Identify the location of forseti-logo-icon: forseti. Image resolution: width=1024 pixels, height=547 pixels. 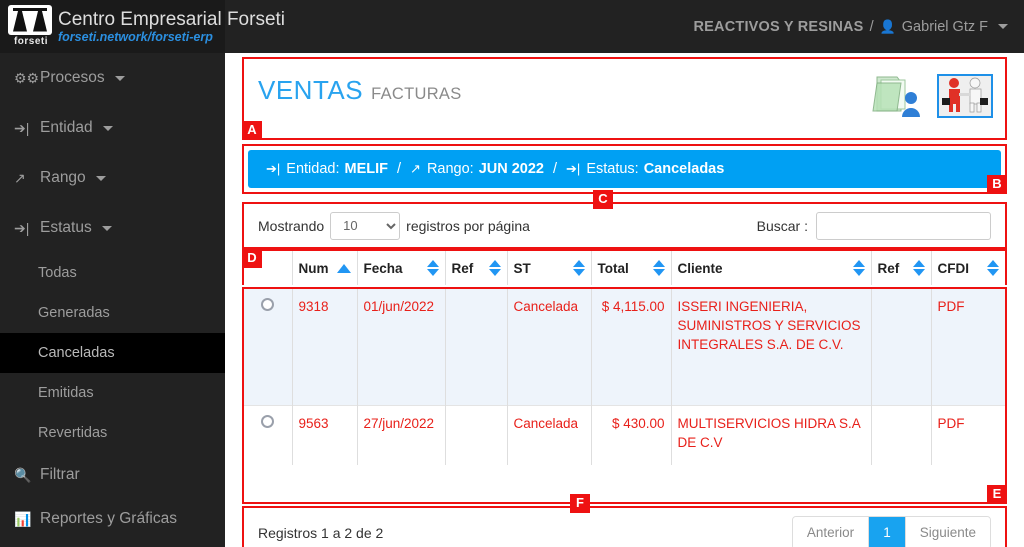
(31, 26).